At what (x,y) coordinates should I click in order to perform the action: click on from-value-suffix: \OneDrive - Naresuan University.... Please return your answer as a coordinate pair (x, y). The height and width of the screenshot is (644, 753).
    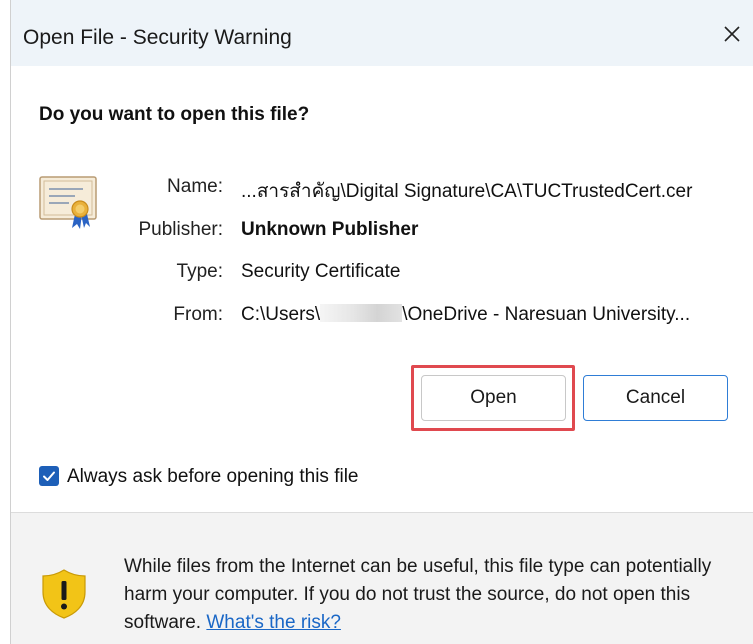
    Looking at the image, I should click on (546, 314).